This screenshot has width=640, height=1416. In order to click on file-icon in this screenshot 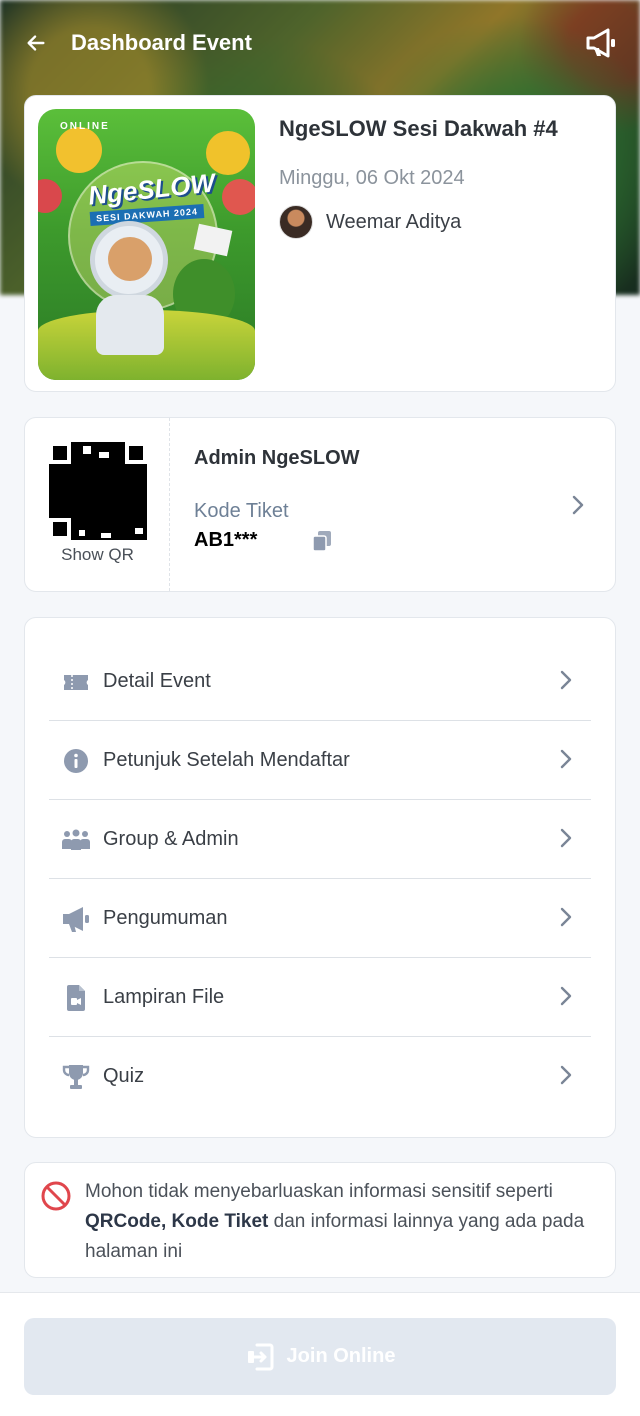, I will do `click(76, 998)`.